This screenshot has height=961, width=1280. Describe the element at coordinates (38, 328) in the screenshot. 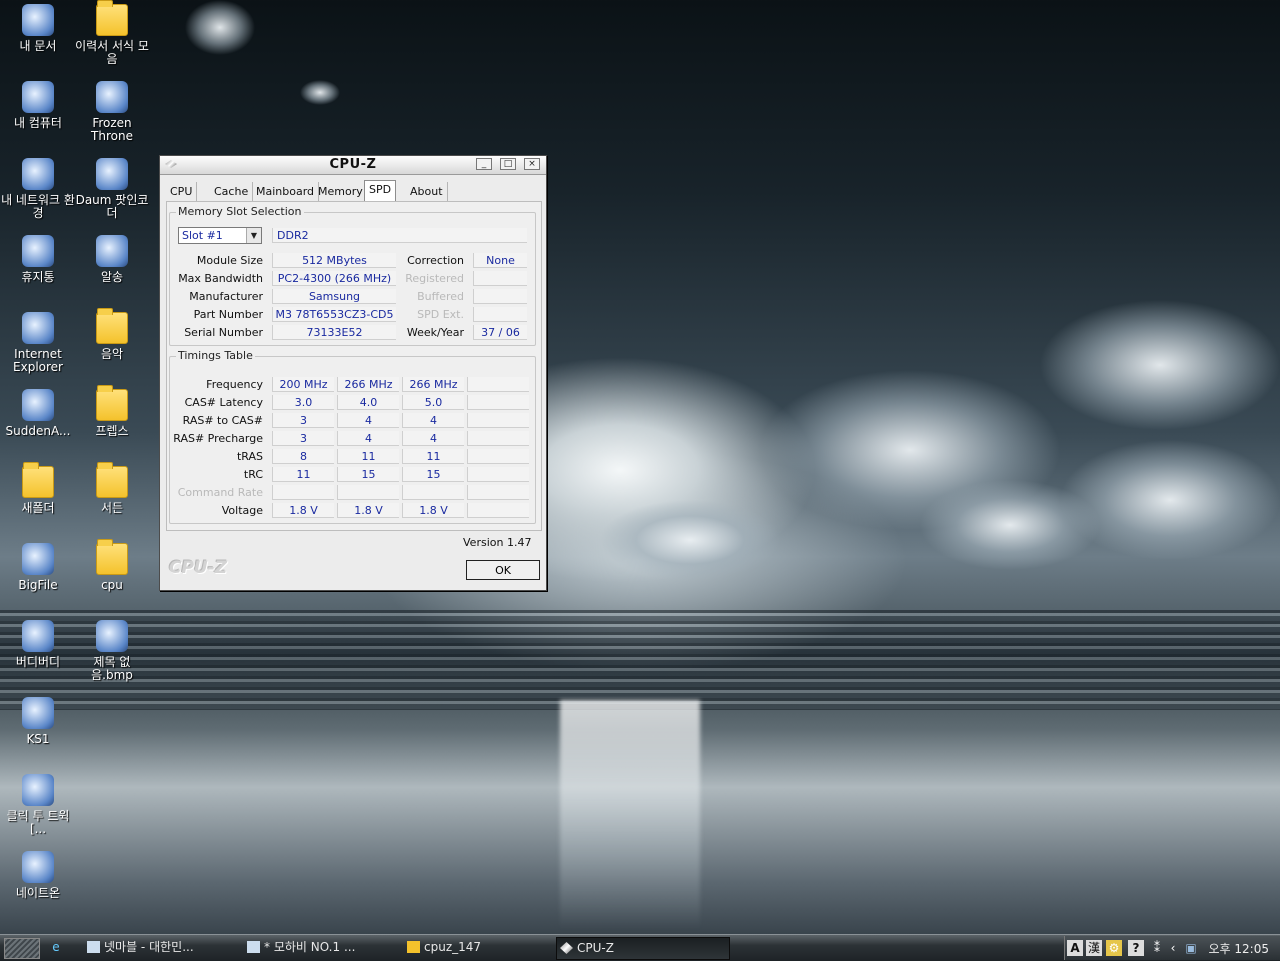

I see `internet-explorer-icon` at that location.